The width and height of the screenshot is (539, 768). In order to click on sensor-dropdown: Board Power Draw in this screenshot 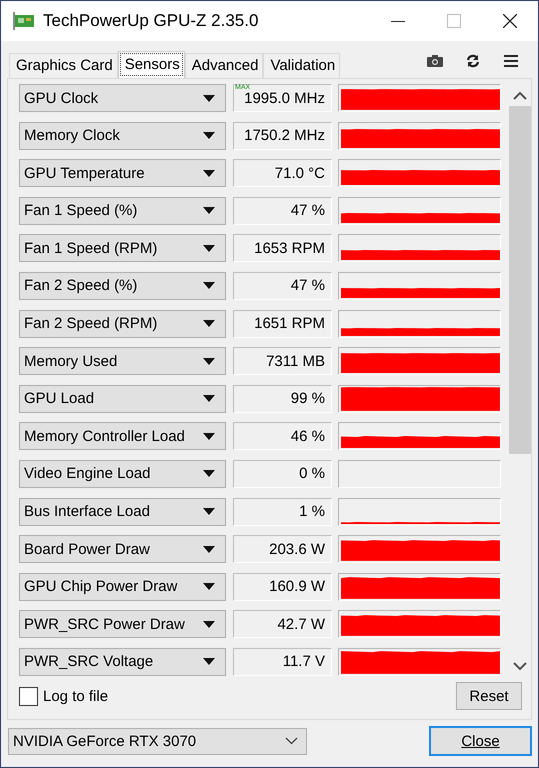, I will do `click(122, 549)`.